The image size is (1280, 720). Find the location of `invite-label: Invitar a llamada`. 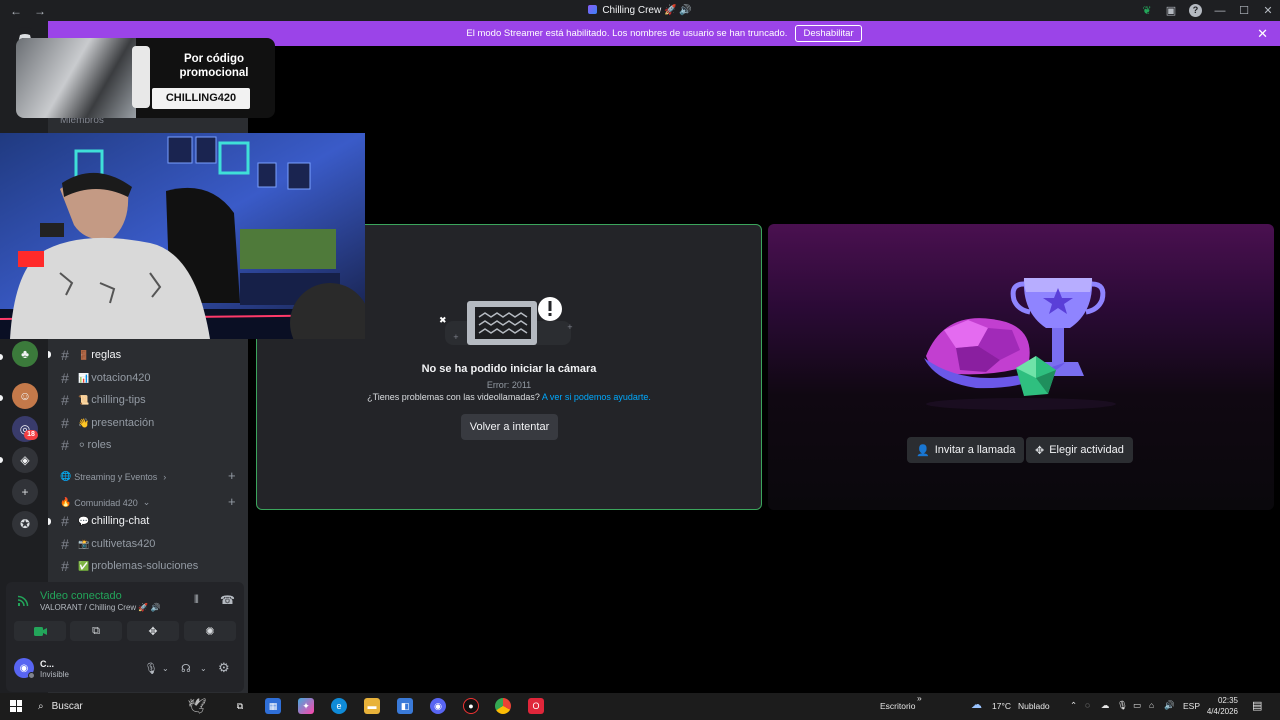

invite-label: Invitar a llamada is located at coordinates (975, 450).